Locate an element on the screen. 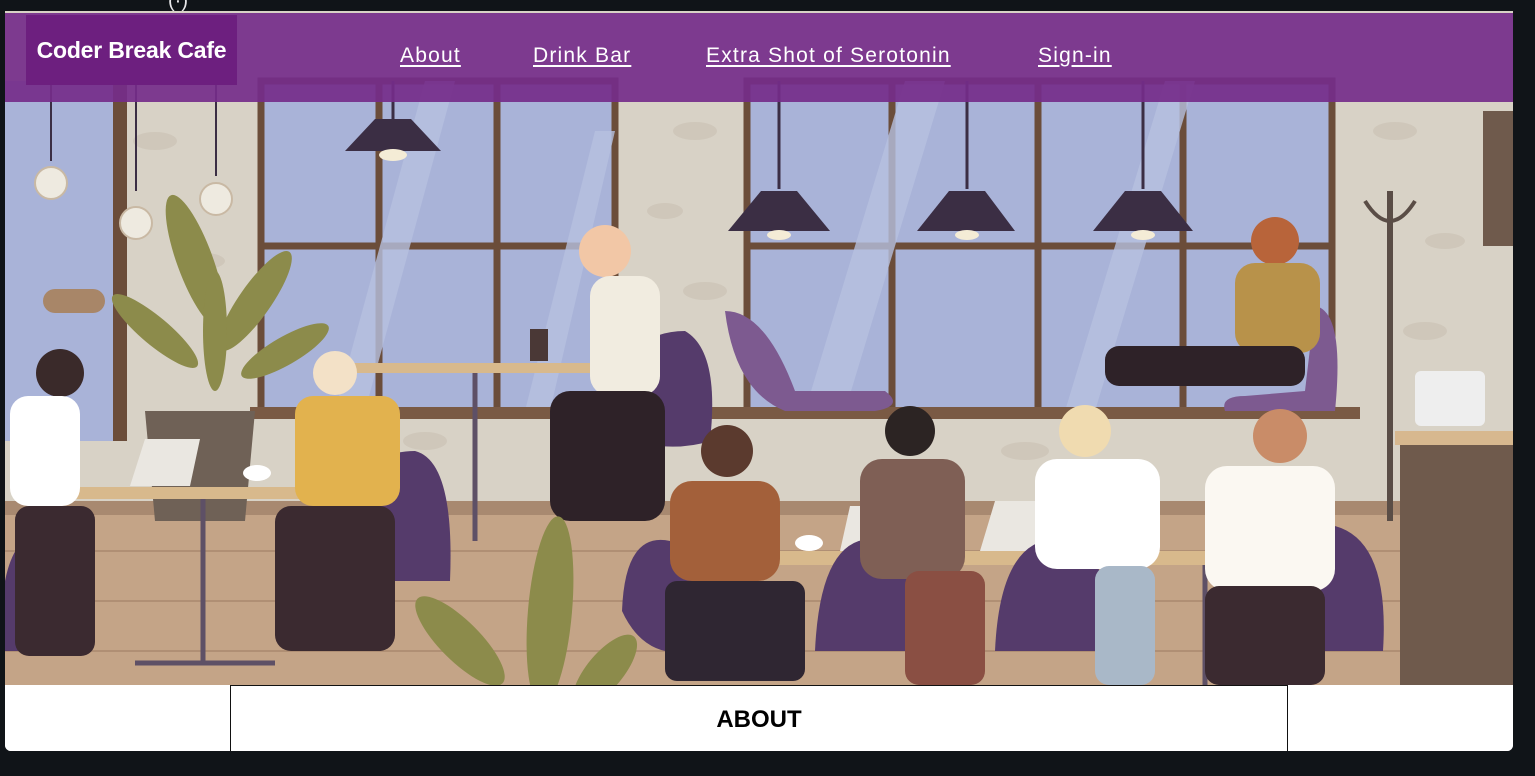  nav-link-sign-in: Sign-in is located at coordinates (1075, 56).